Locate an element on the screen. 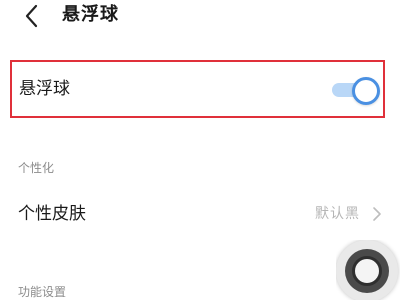 The image size is (400, 300). floating-ball-icon is located at coordinates (368, 270).